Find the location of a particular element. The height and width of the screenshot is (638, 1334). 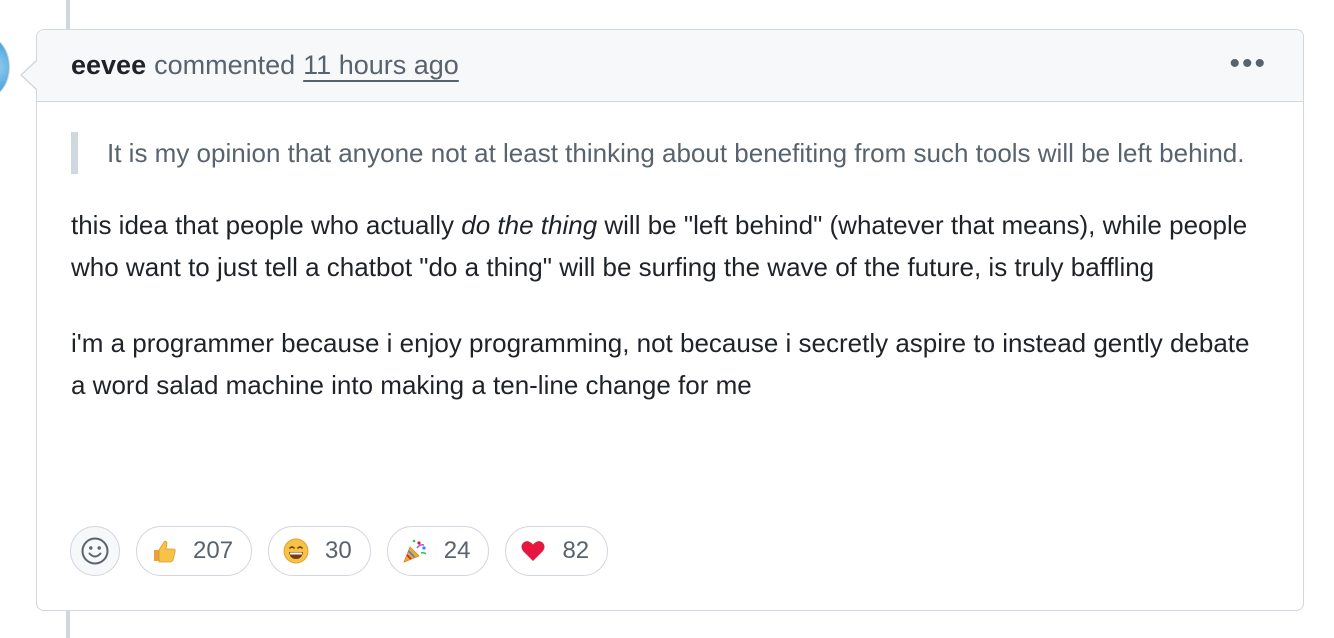

reaction-count: 30 is located at coordinates (338, 550).